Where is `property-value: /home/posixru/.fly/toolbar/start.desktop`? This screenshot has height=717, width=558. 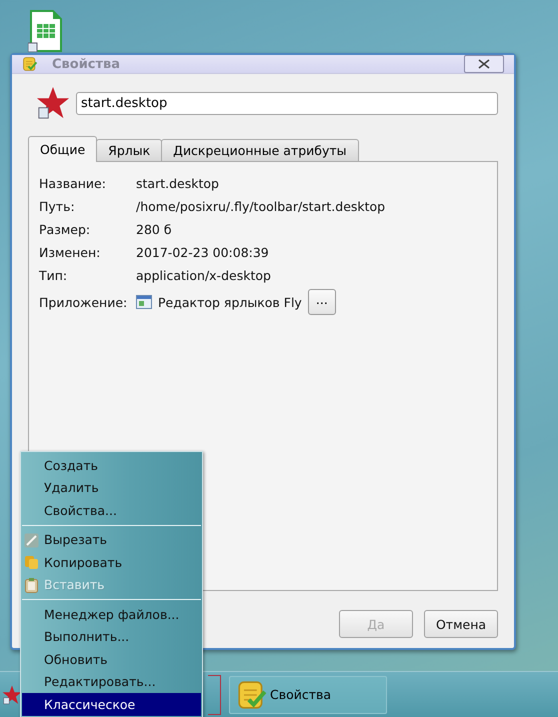 property-value: /home/posixru/.fly/toolbar/start.desktop is located at coordinates (261, 206).